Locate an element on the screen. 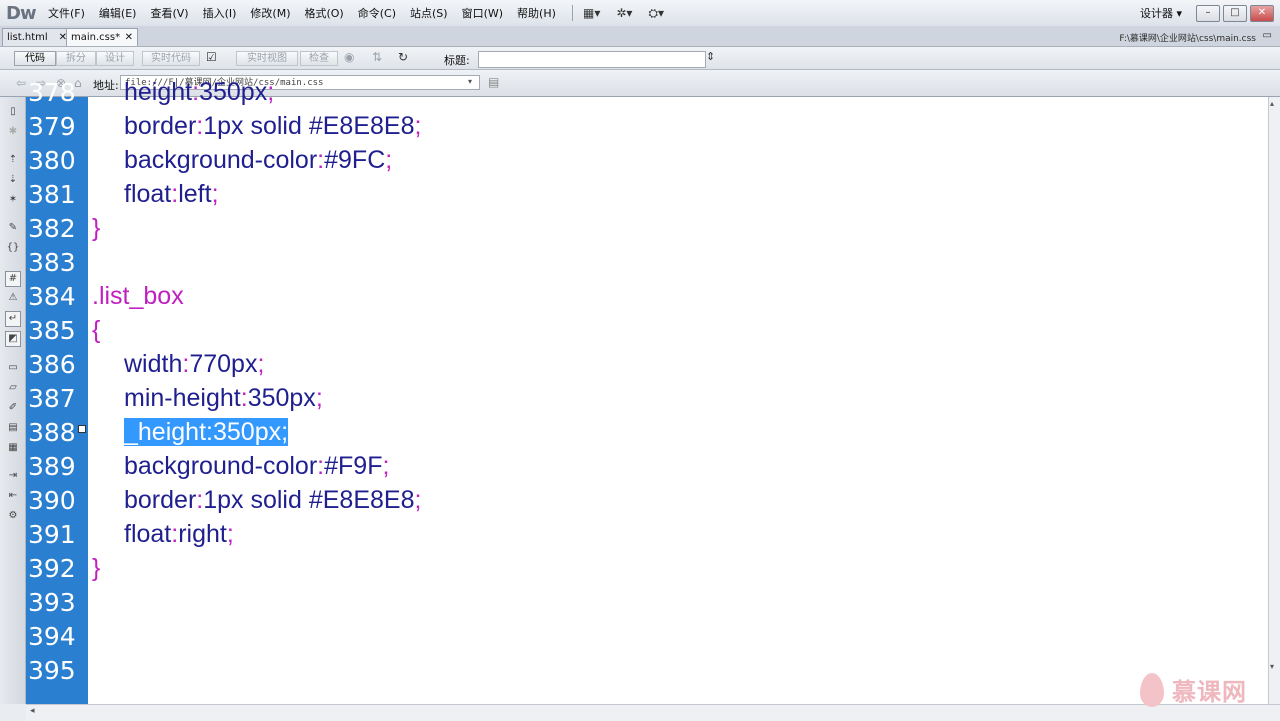 The height and width of the screenshot is (721, 1280). css-property: float is located at coordinates (148, 194).